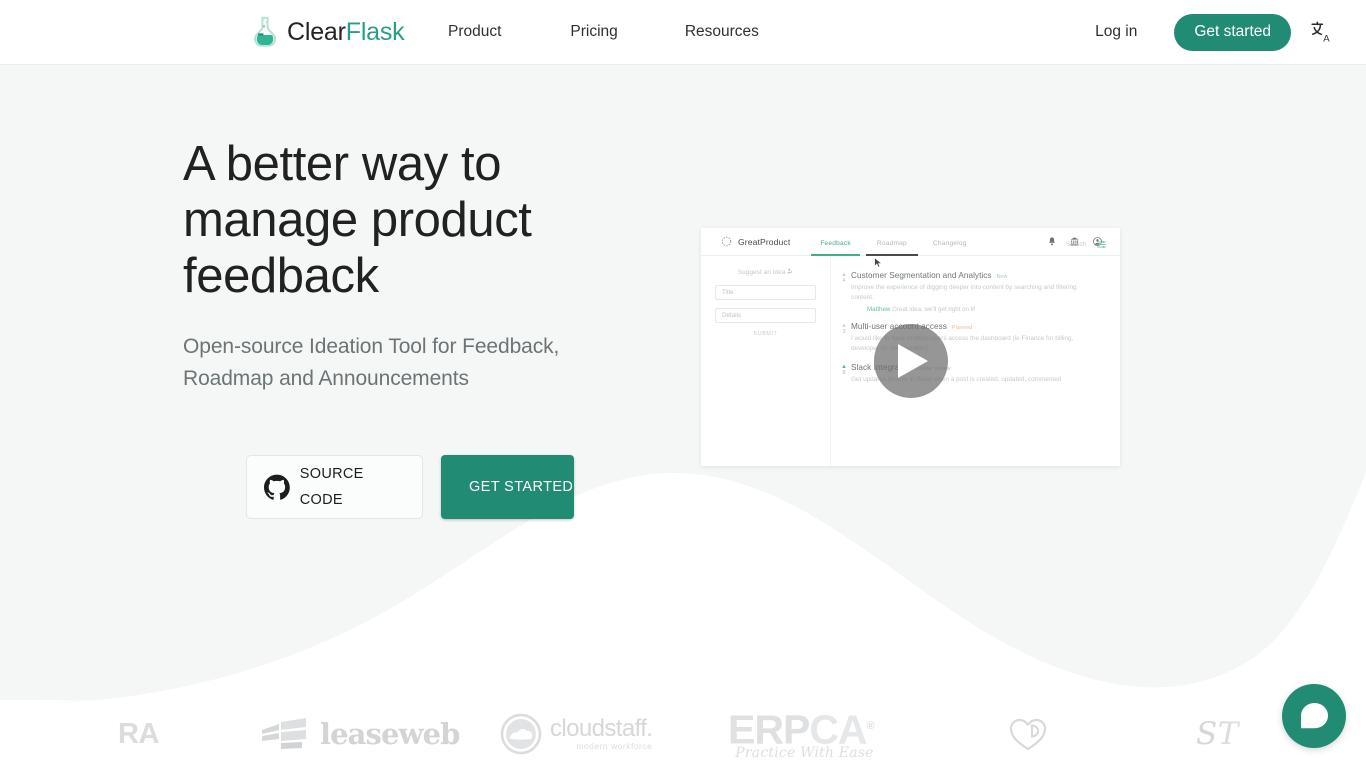 The height and width of the screenshot is (768, 1366). I want to click on primary-nav: Product Pricing Resources, so click(603, 32).